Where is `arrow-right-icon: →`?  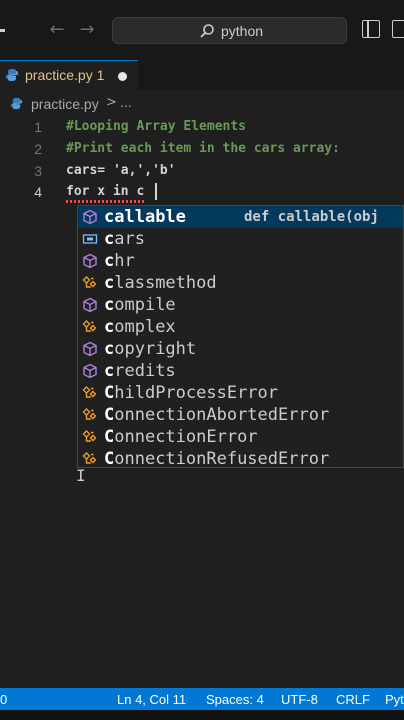 arrow-right-icon: → is located at coordinates (87, 30).